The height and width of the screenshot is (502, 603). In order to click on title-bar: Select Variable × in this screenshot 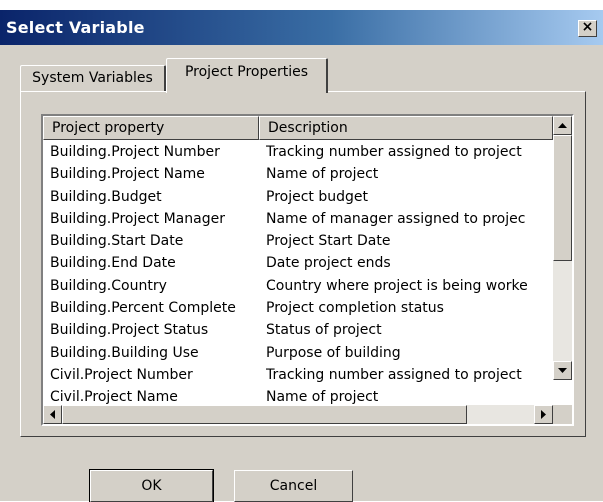, I will do `click(301, 27)`.